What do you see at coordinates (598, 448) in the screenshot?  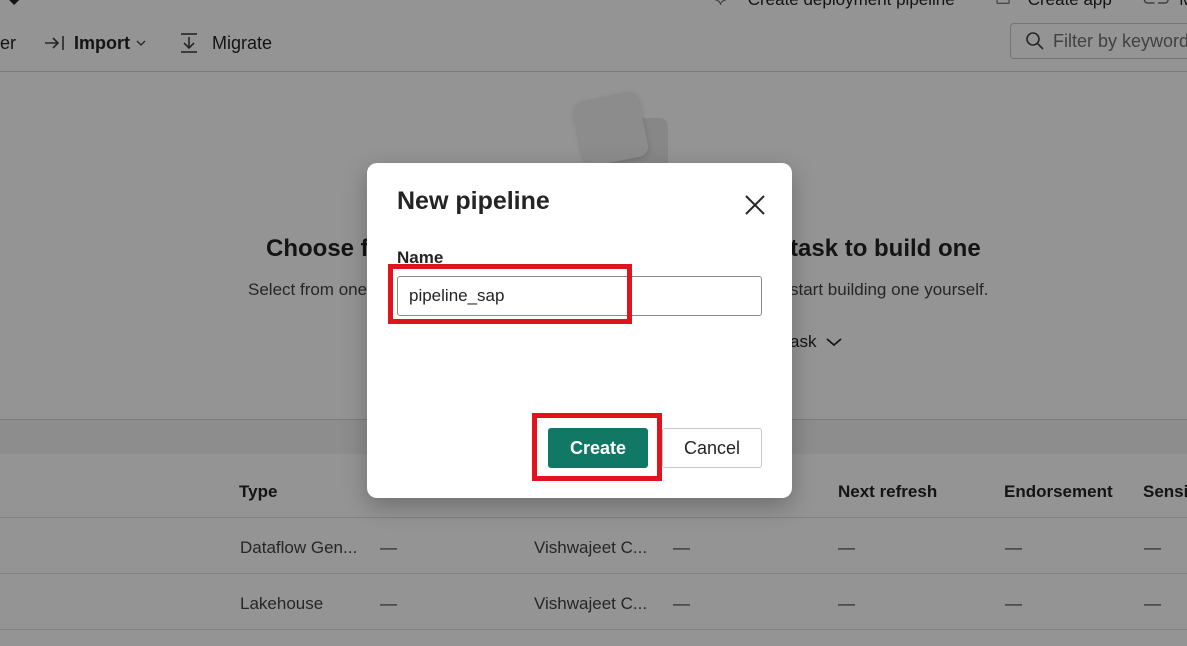 I see `create-button: Create` at bounding box center [598, 448].